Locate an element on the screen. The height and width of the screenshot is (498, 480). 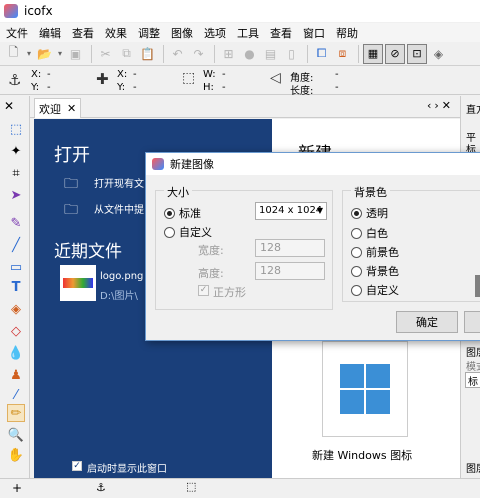
show-on-start-checkbox: ✓ is located at coordinates (77, 466).